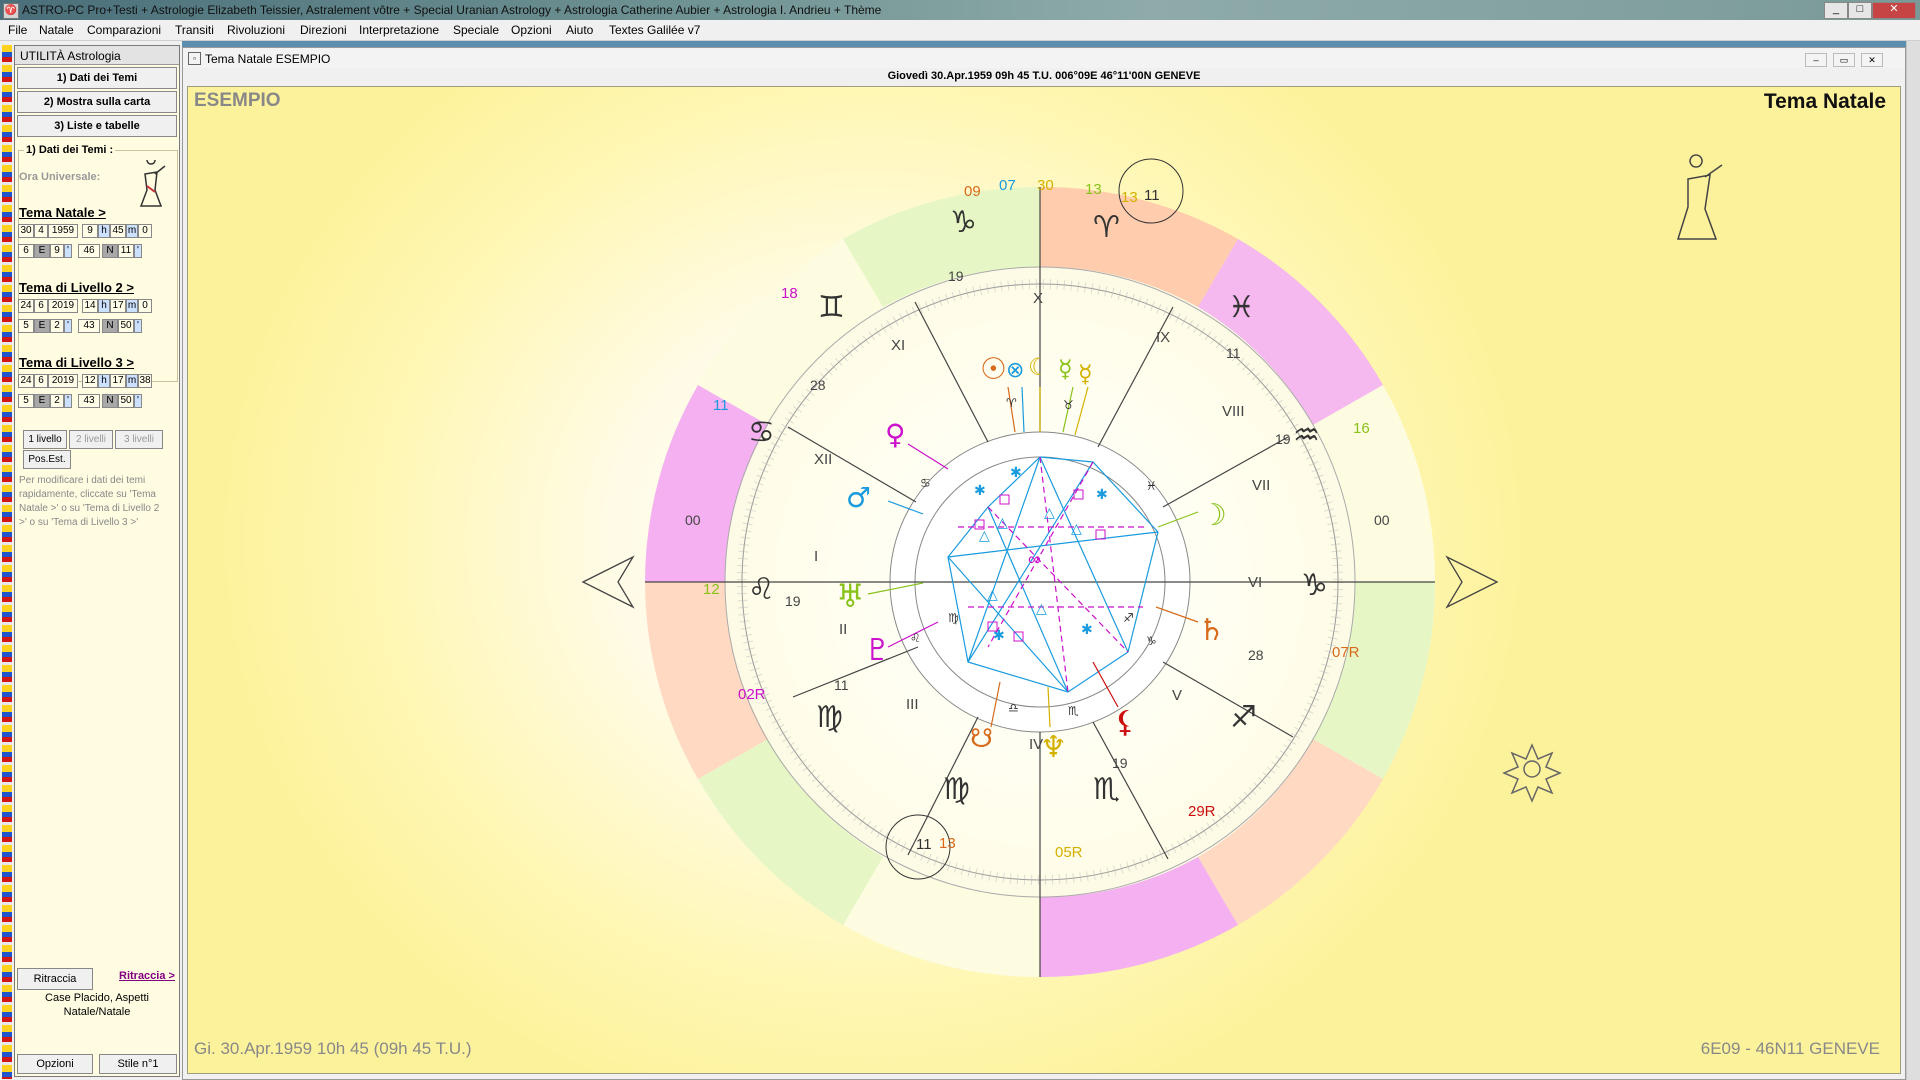 The height and width of the screenshot is (1080, 1920). Describe the element at coordinates (268, 59) in the screenshot. I see `chart-window-title: Tema Natale ESEMPIO` at that location.